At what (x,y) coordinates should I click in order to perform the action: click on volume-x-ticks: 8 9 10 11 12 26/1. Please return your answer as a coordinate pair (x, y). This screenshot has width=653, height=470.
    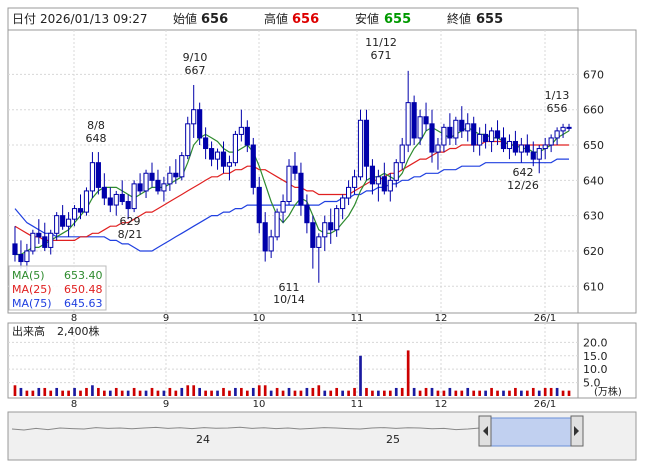
    Looking at the image, I should click on (313, 404).